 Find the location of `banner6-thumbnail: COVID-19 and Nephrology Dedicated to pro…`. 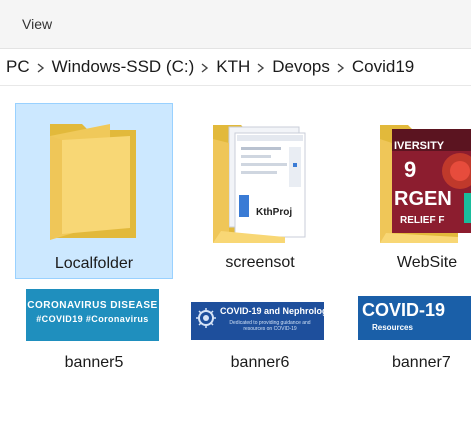

banner6-thumbnail: COVID-19 and Nephrology Dedicated to pro… is located at coordinates (257, 321).